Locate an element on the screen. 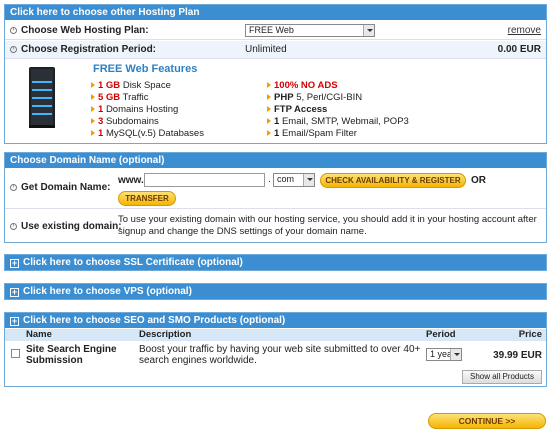 The image size is (550, 442). feature-item: 5 GB Traffic is located at coordinates (120, 97).